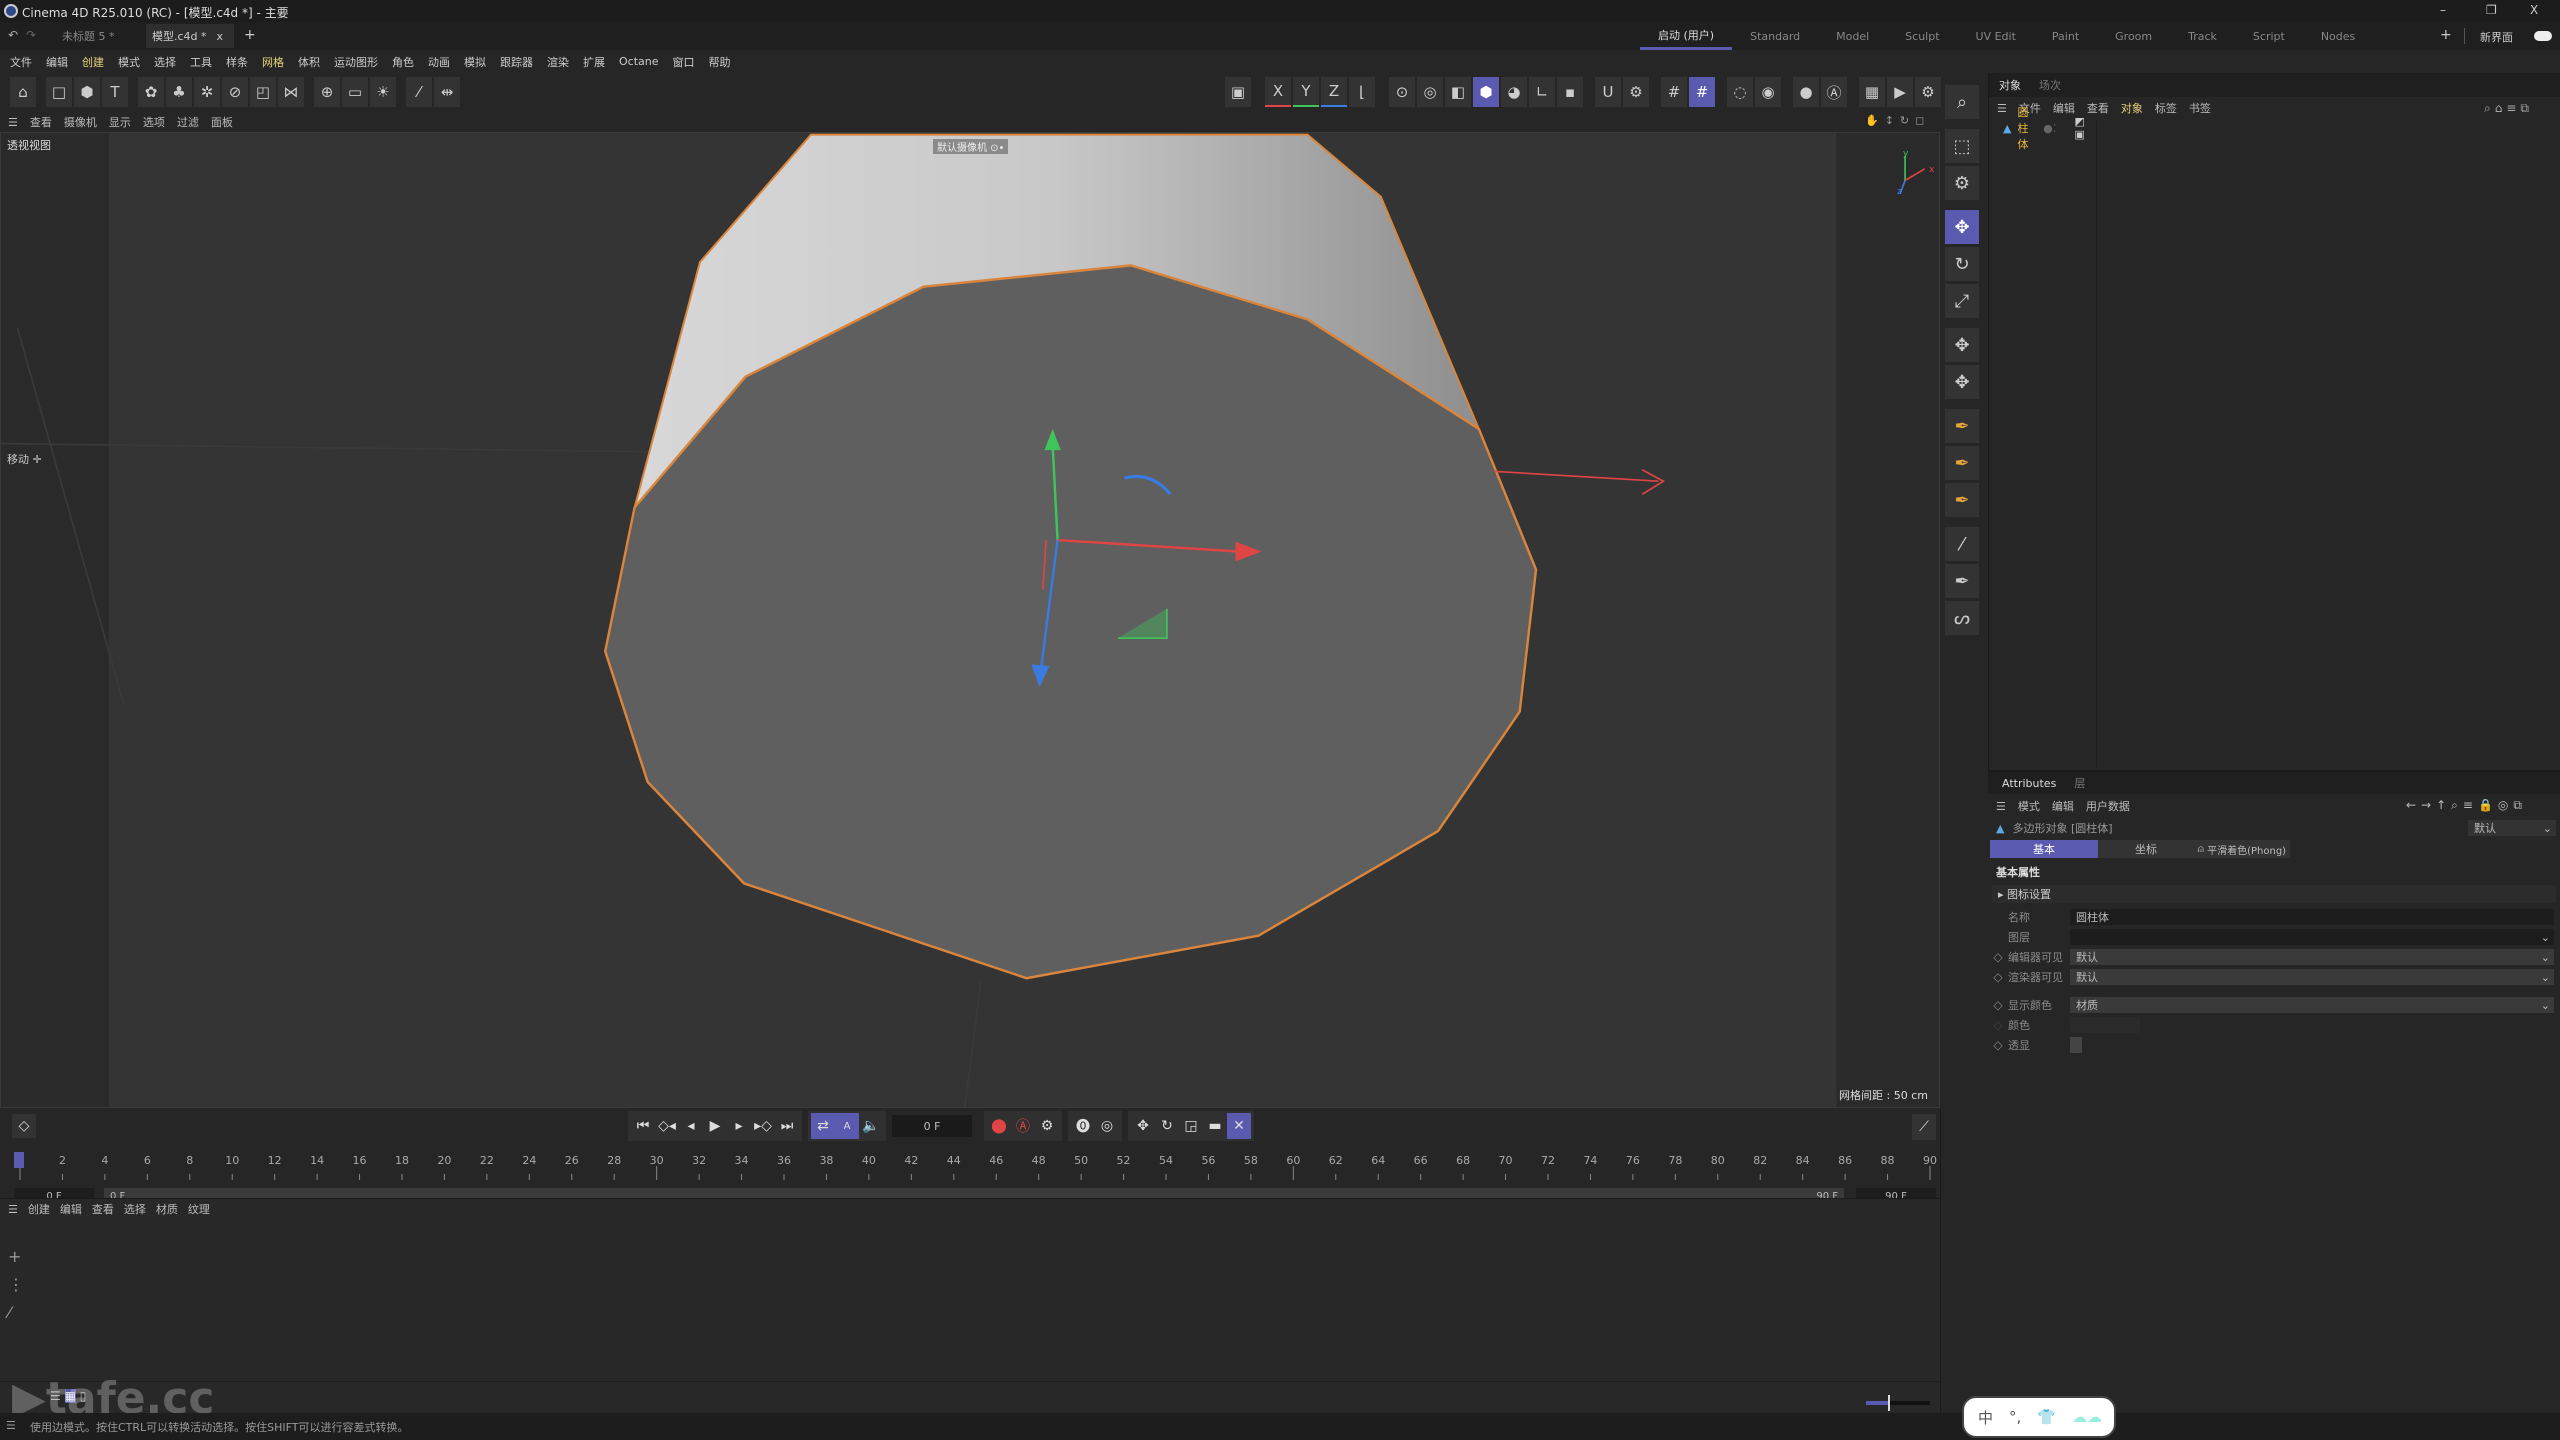 The height and width of the screenshot is (1440, 2560). Describe the element at coordinates (691, 1126) in the screenshot. I see `prev-frame-icon: ◂` at that location.